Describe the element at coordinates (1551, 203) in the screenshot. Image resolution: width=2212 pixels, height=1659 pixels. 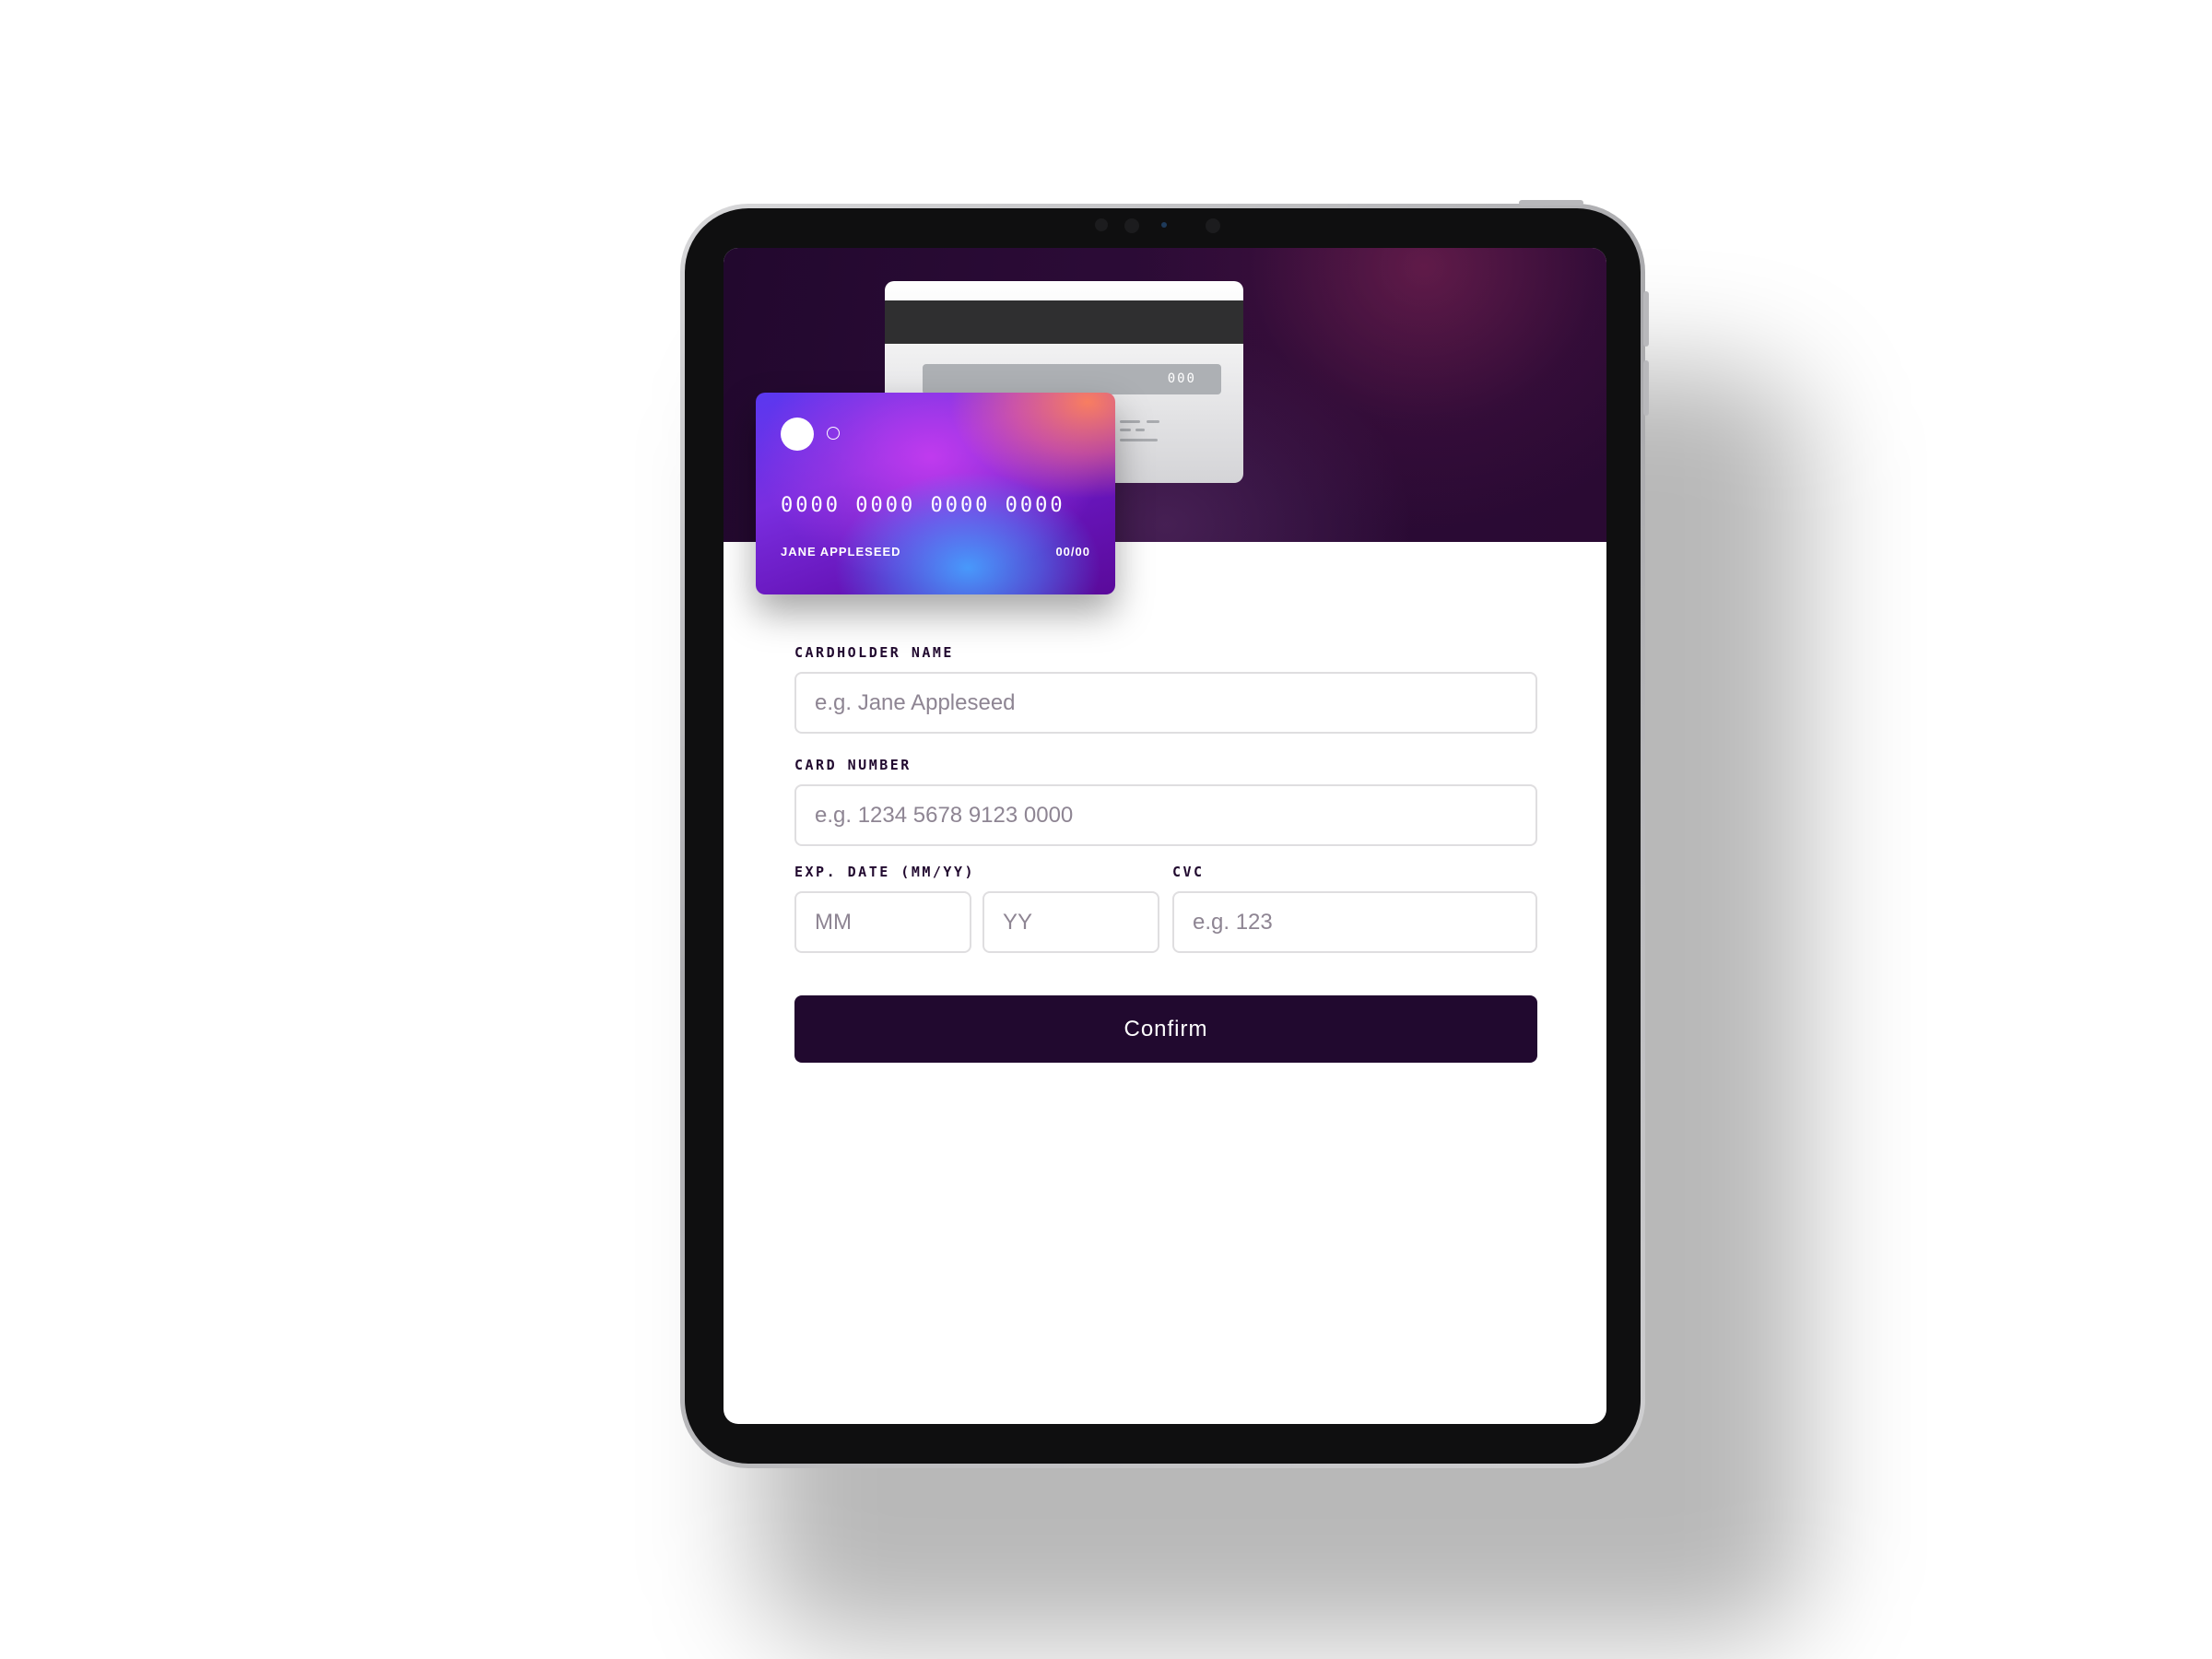
I see `top-button` at that location.